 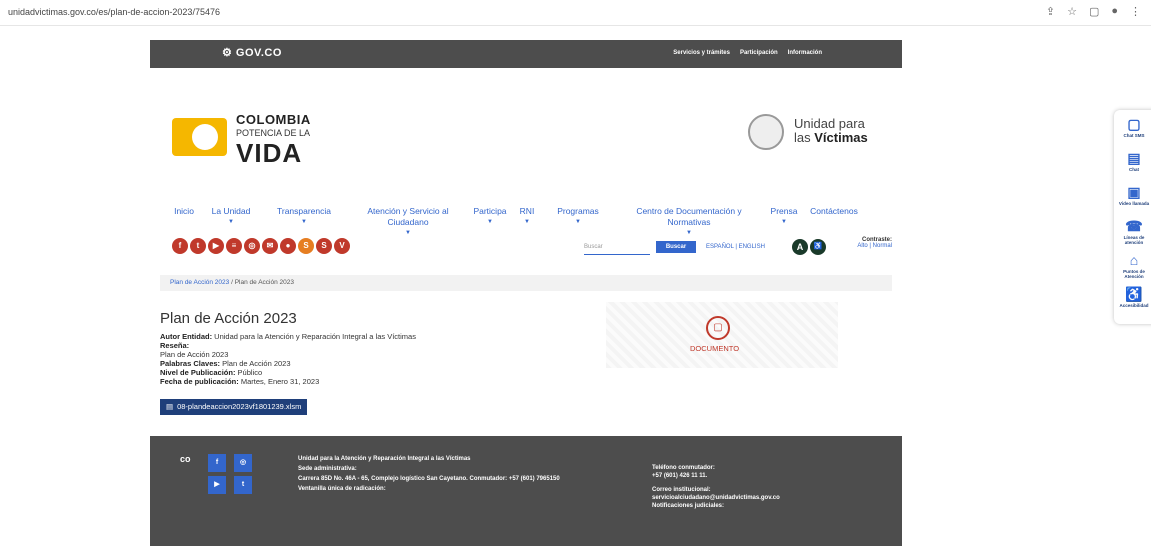 I want to click on nav-item-label: Centro de Documentación y Normativas, so click(x=689, y=216).